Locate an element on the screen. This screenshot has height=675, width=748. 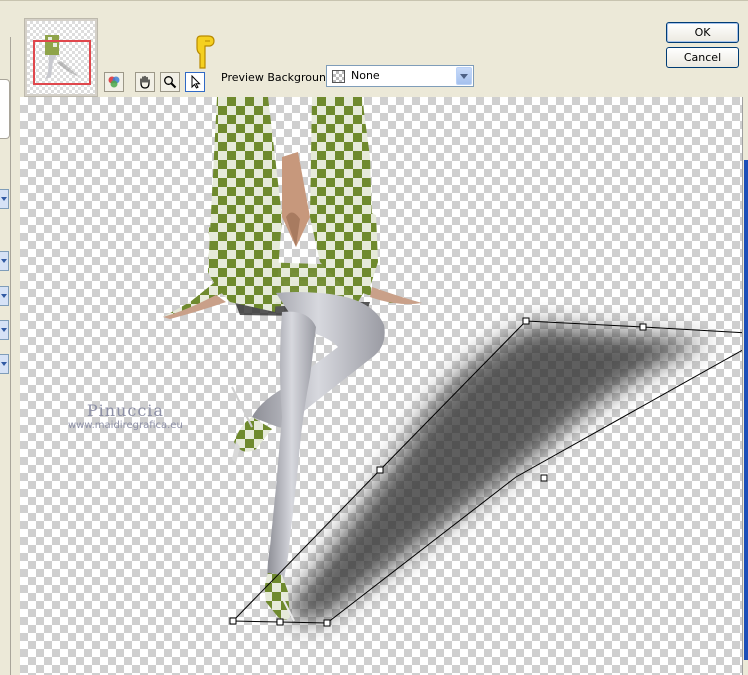
pan-button is located at coordinates (145, 82).